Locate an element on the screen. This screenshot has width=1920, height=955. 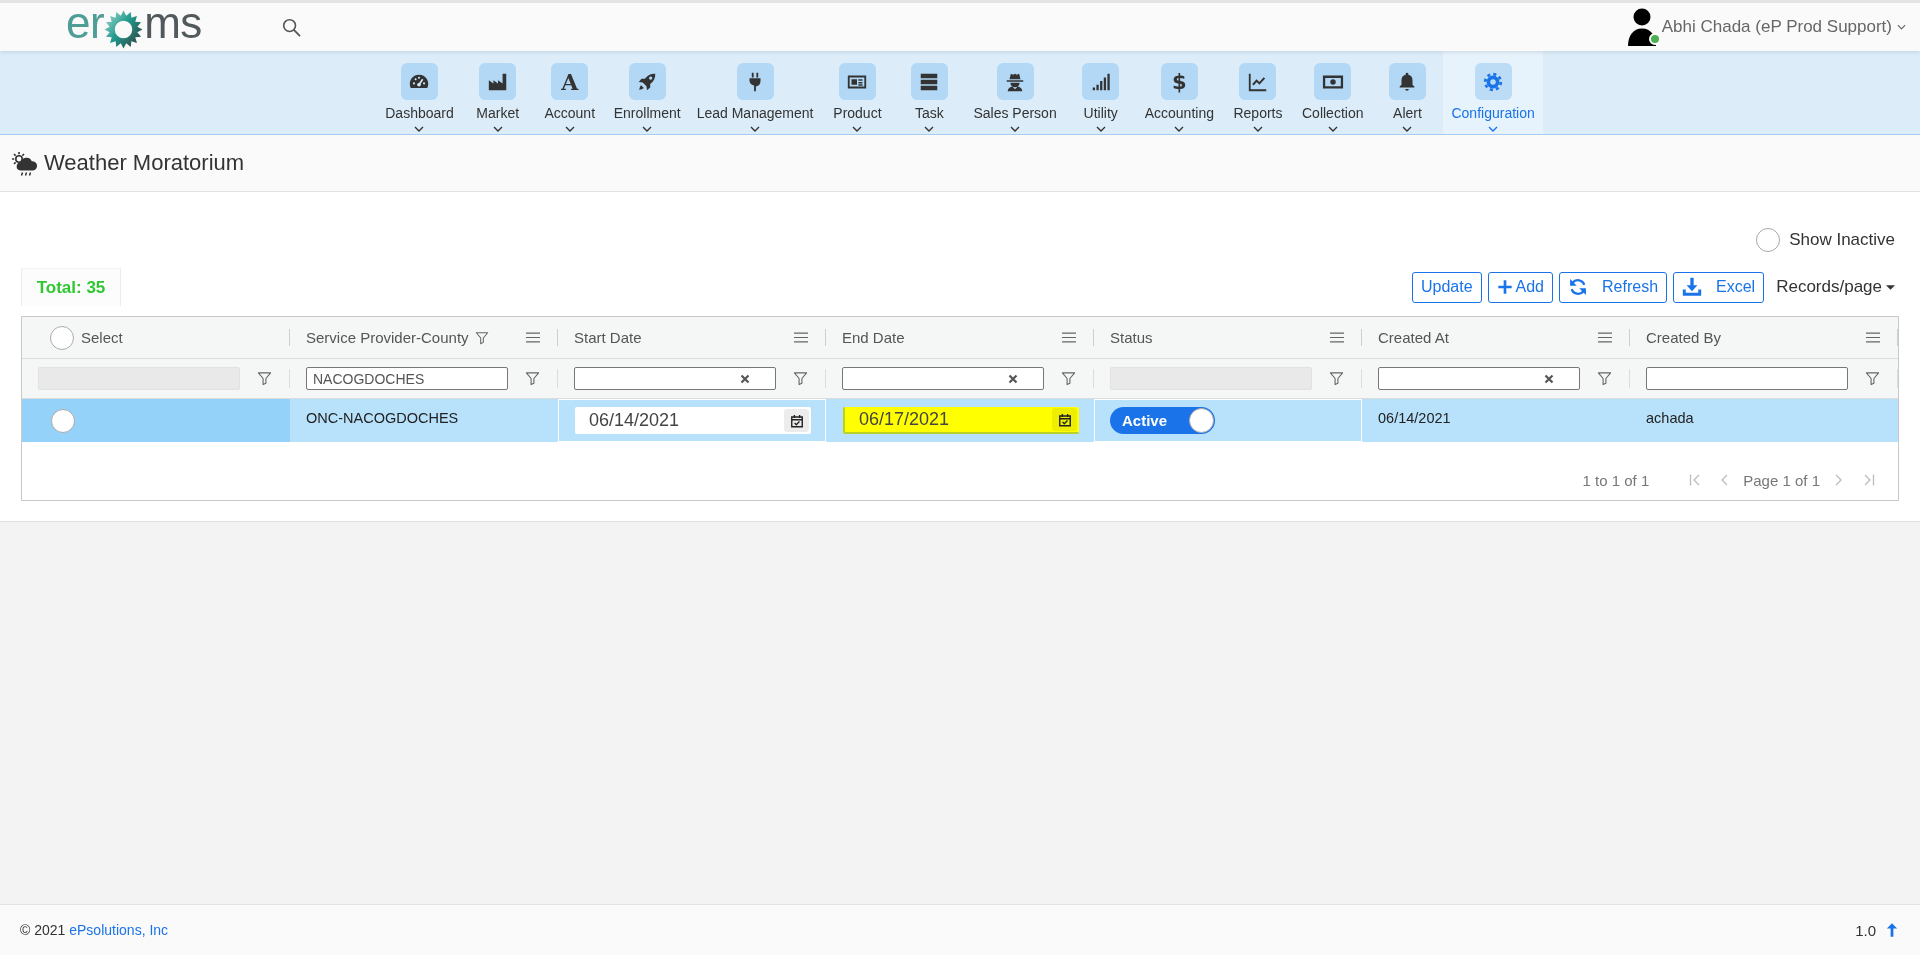
add-button: Add is located at coordinates (1520, 287).